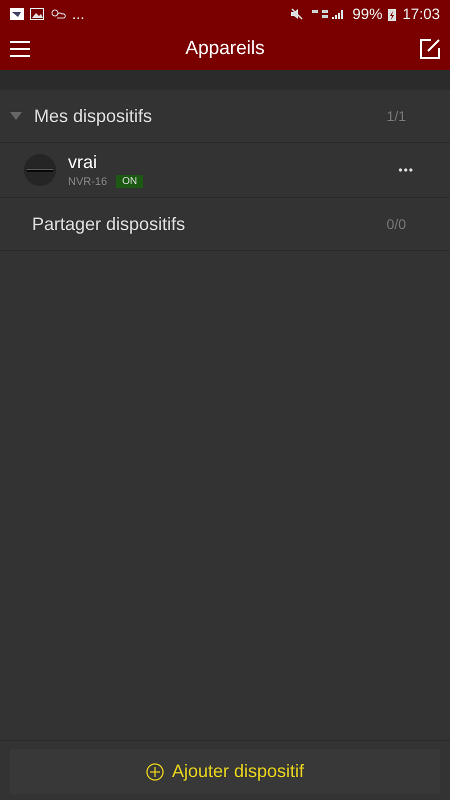 This screenshot has height=800, width=450. Describe the element at coordinates (396, 224) in the screenshot. I see `group-count: 0/0` at that location.